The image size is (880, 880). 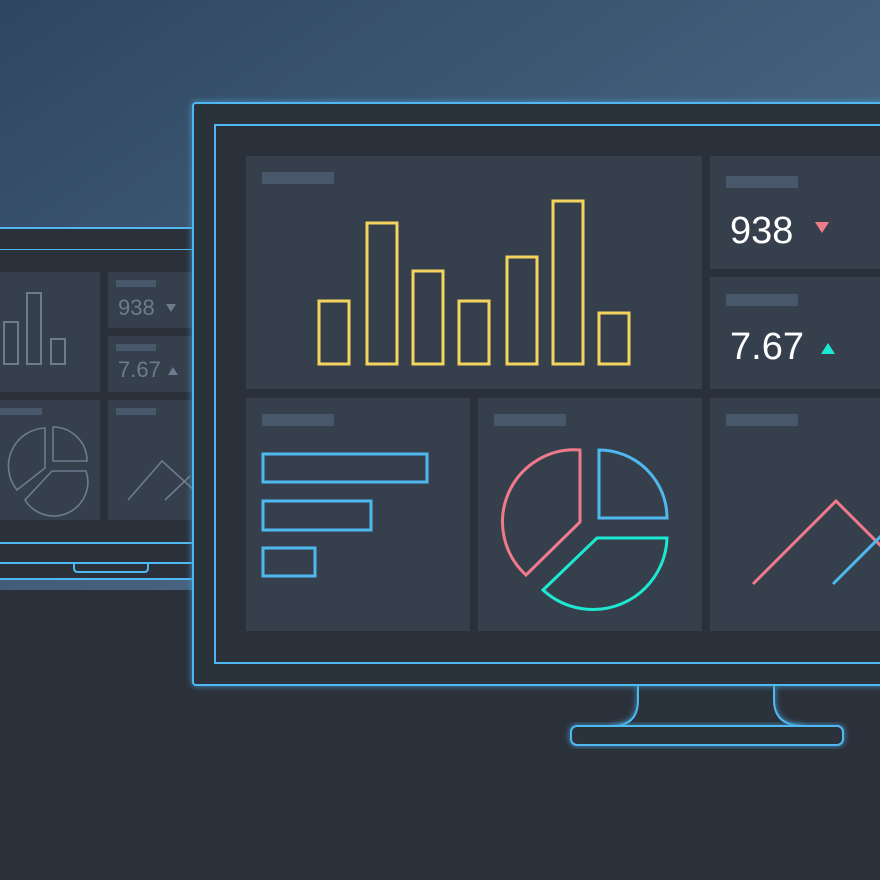 I want to click on panel-line-chart, so click(x=795, y=514).